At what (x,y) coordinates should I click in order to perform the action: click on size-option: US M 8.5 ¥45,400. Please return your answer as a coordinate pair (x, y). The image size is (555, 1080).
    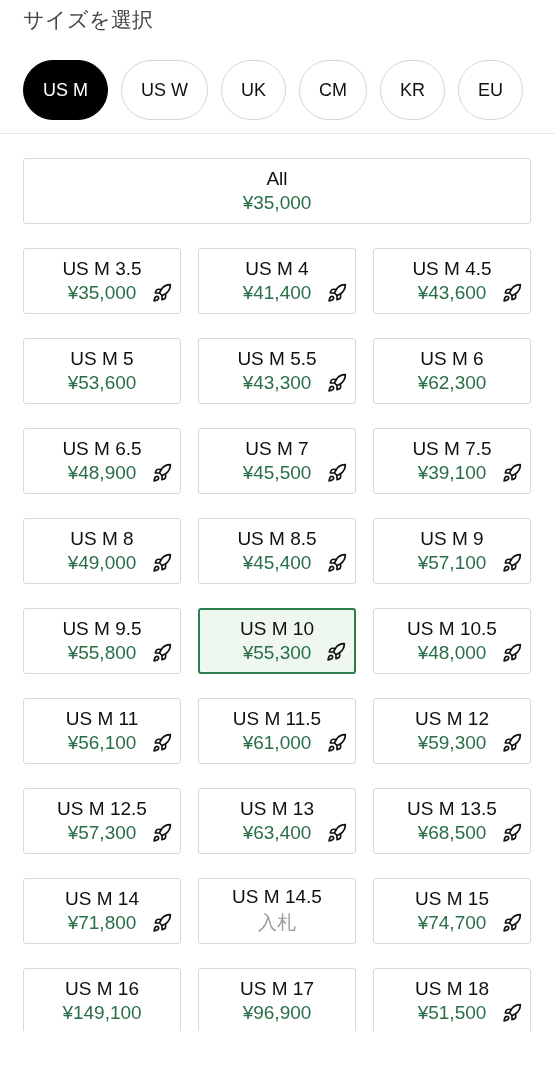
    Looking at the image, I should click on (277, 551).